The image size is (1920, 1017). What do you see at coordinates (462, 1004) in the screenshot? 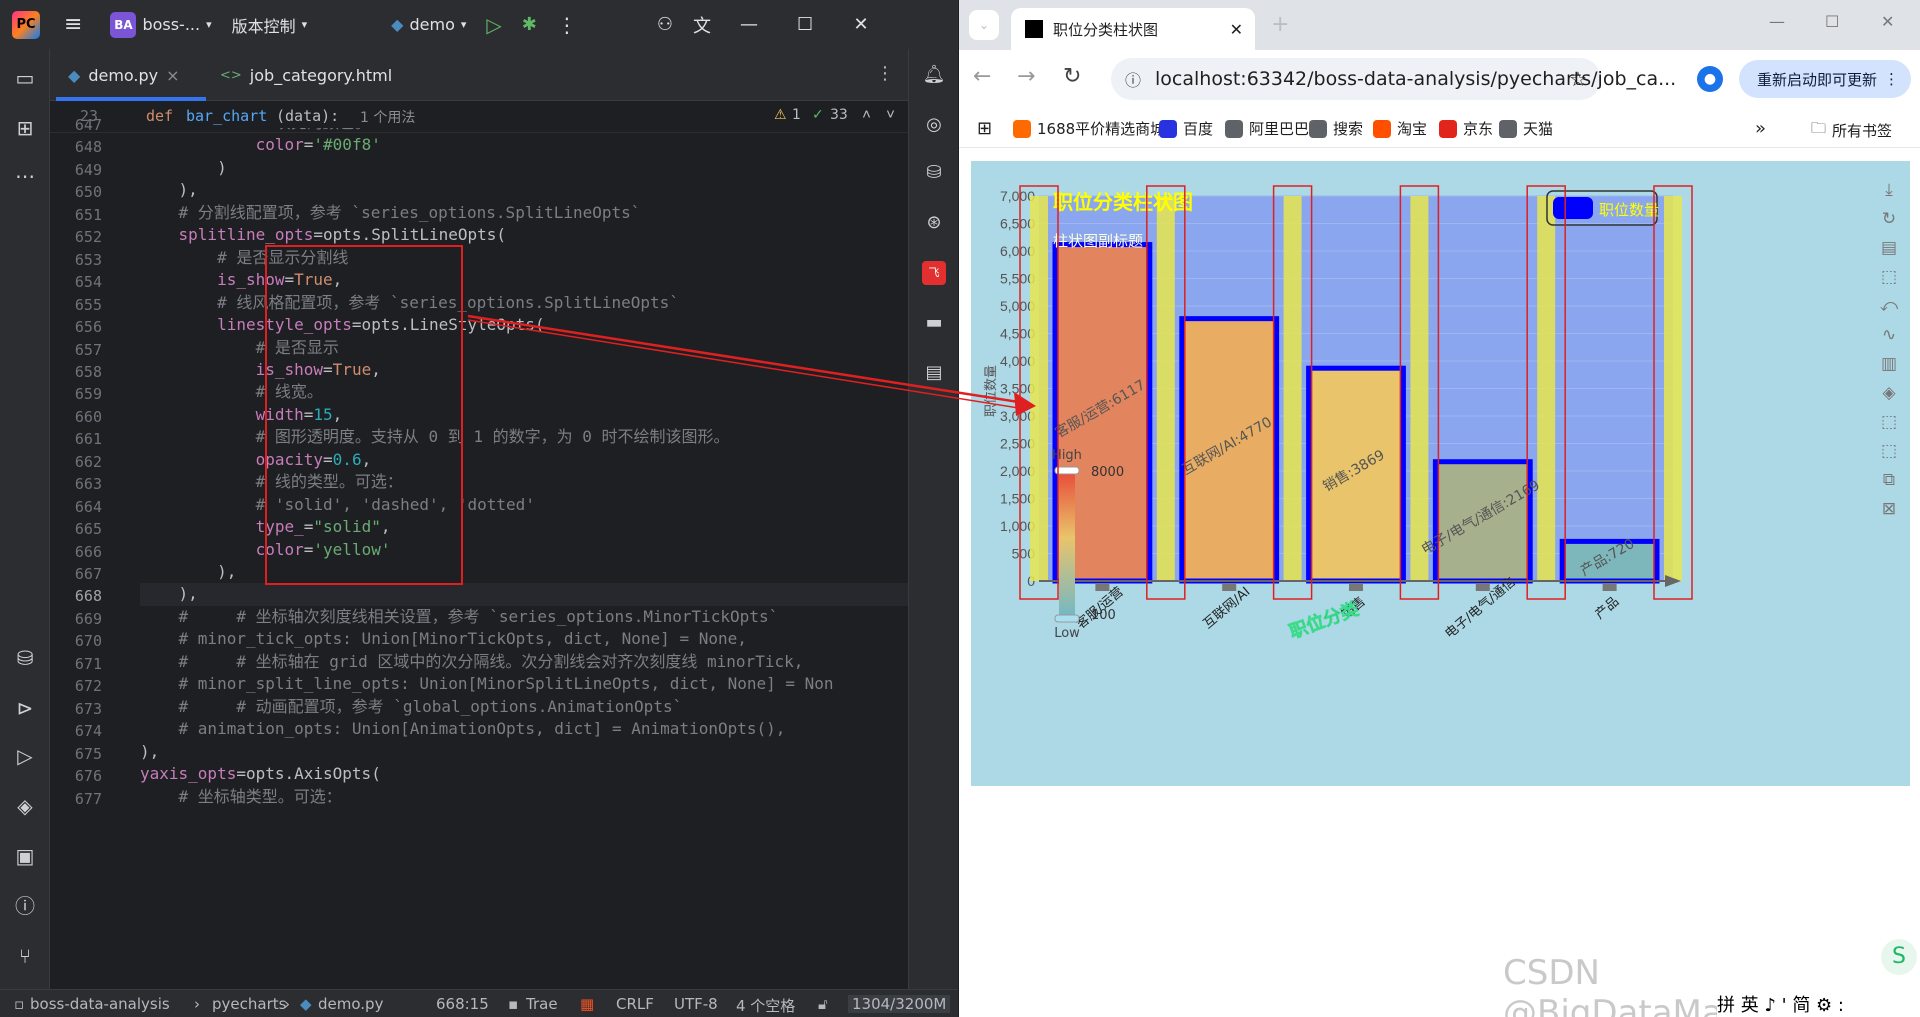
I see `status-position: 668:15` at bounding box center [462, 1004].